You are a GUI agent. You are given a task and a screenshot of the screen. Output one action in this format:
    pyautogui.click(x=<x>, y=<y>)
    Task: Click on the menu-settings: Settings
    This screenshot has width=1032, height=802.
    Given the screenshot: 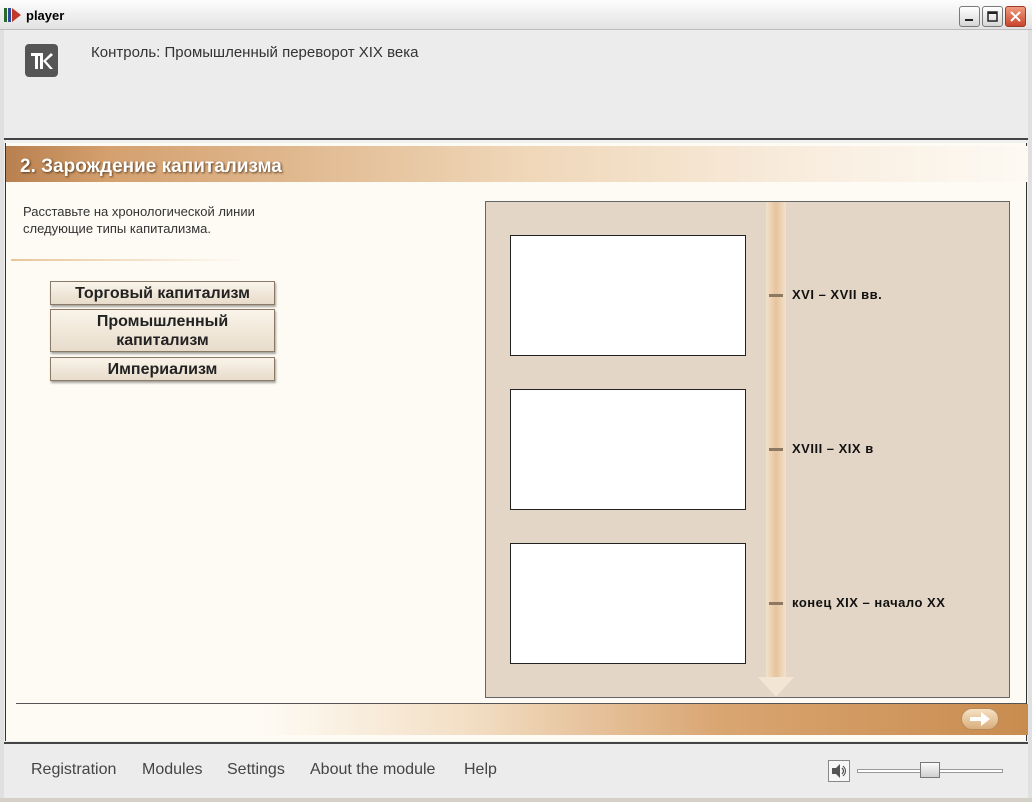 What is the action you would take?
    pyautogui.click(x=256, y=770)
    